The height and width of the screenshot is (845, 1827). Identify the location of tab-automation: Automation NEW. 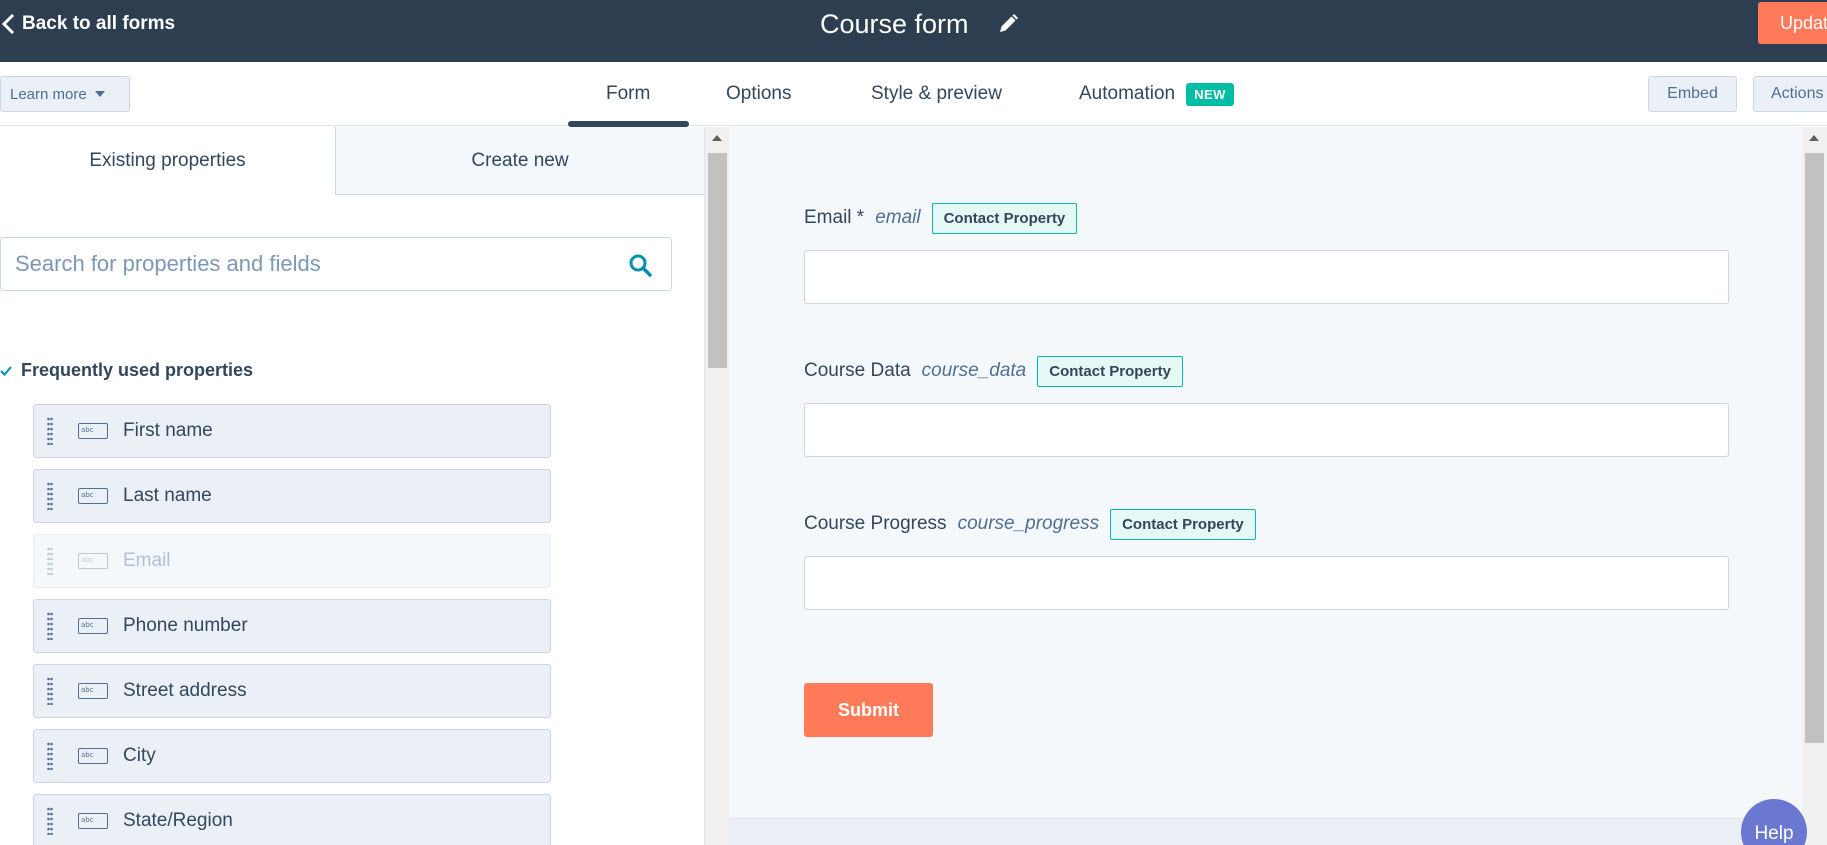
(1156, 94).